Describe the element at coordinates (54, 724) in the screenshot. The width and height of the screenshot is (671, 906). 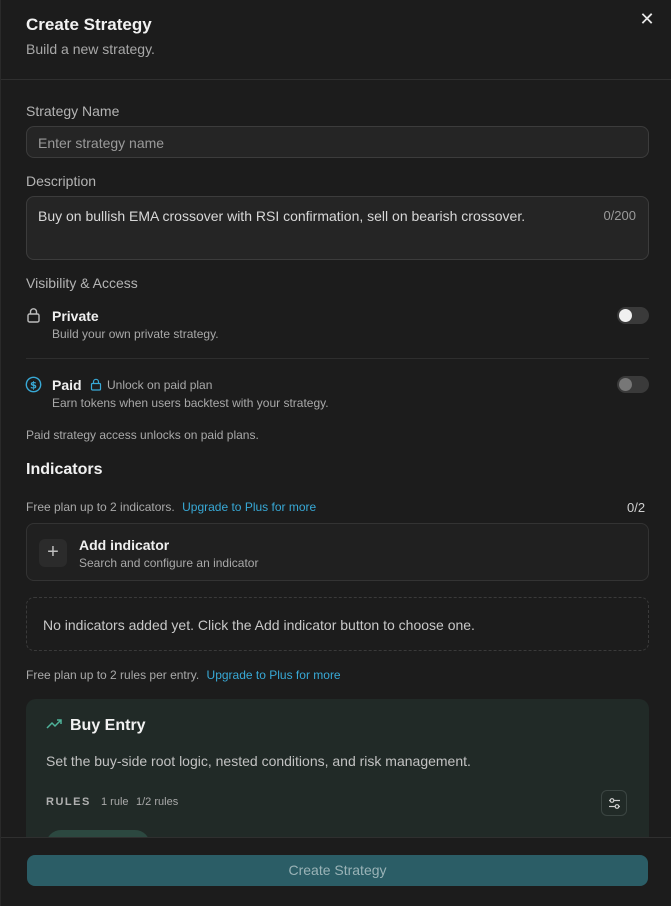
I see `trending-up-icon` at that location.